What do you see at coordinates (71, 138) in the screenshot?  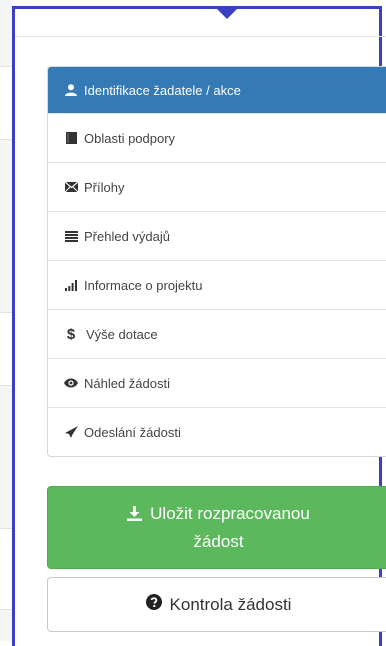 I see `book-icon` at bounding box center [71, 138].